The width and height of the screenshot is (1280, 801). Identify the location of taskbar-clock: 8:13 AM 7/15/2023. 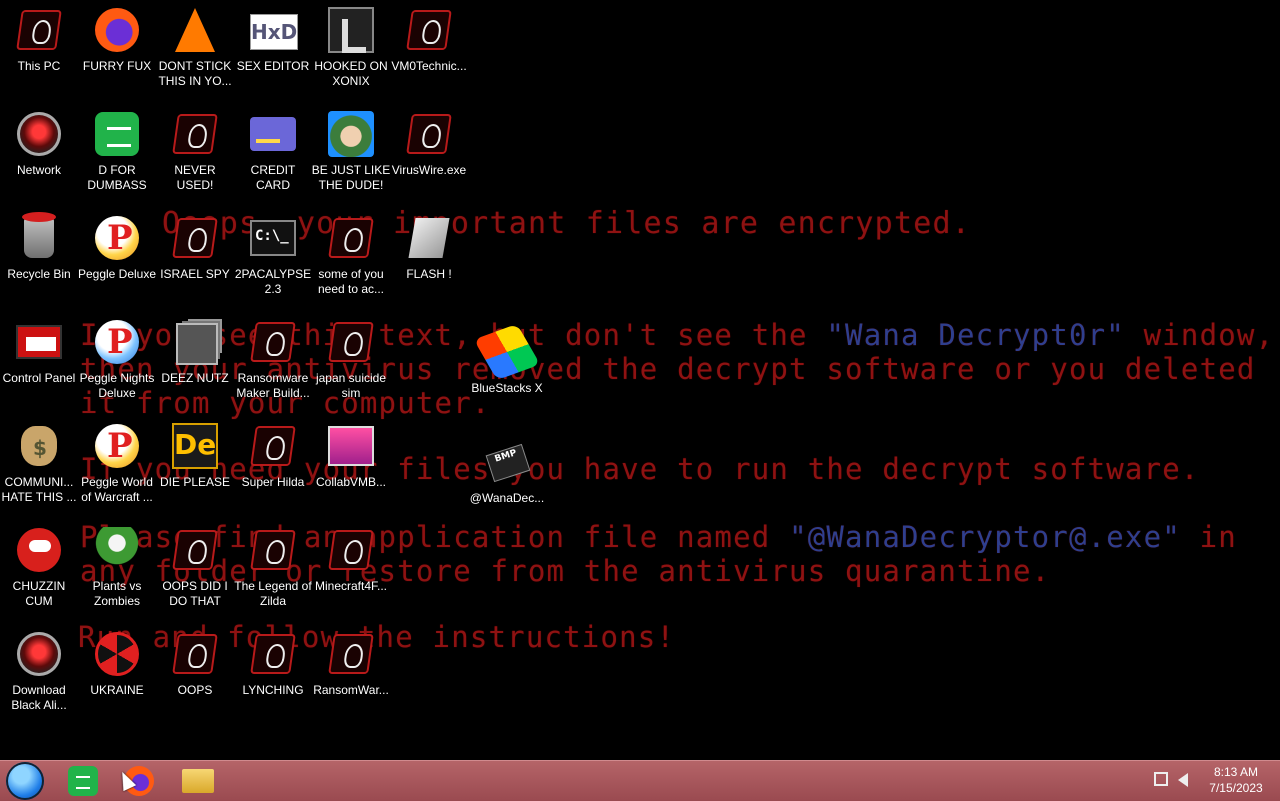
(1236, 780).